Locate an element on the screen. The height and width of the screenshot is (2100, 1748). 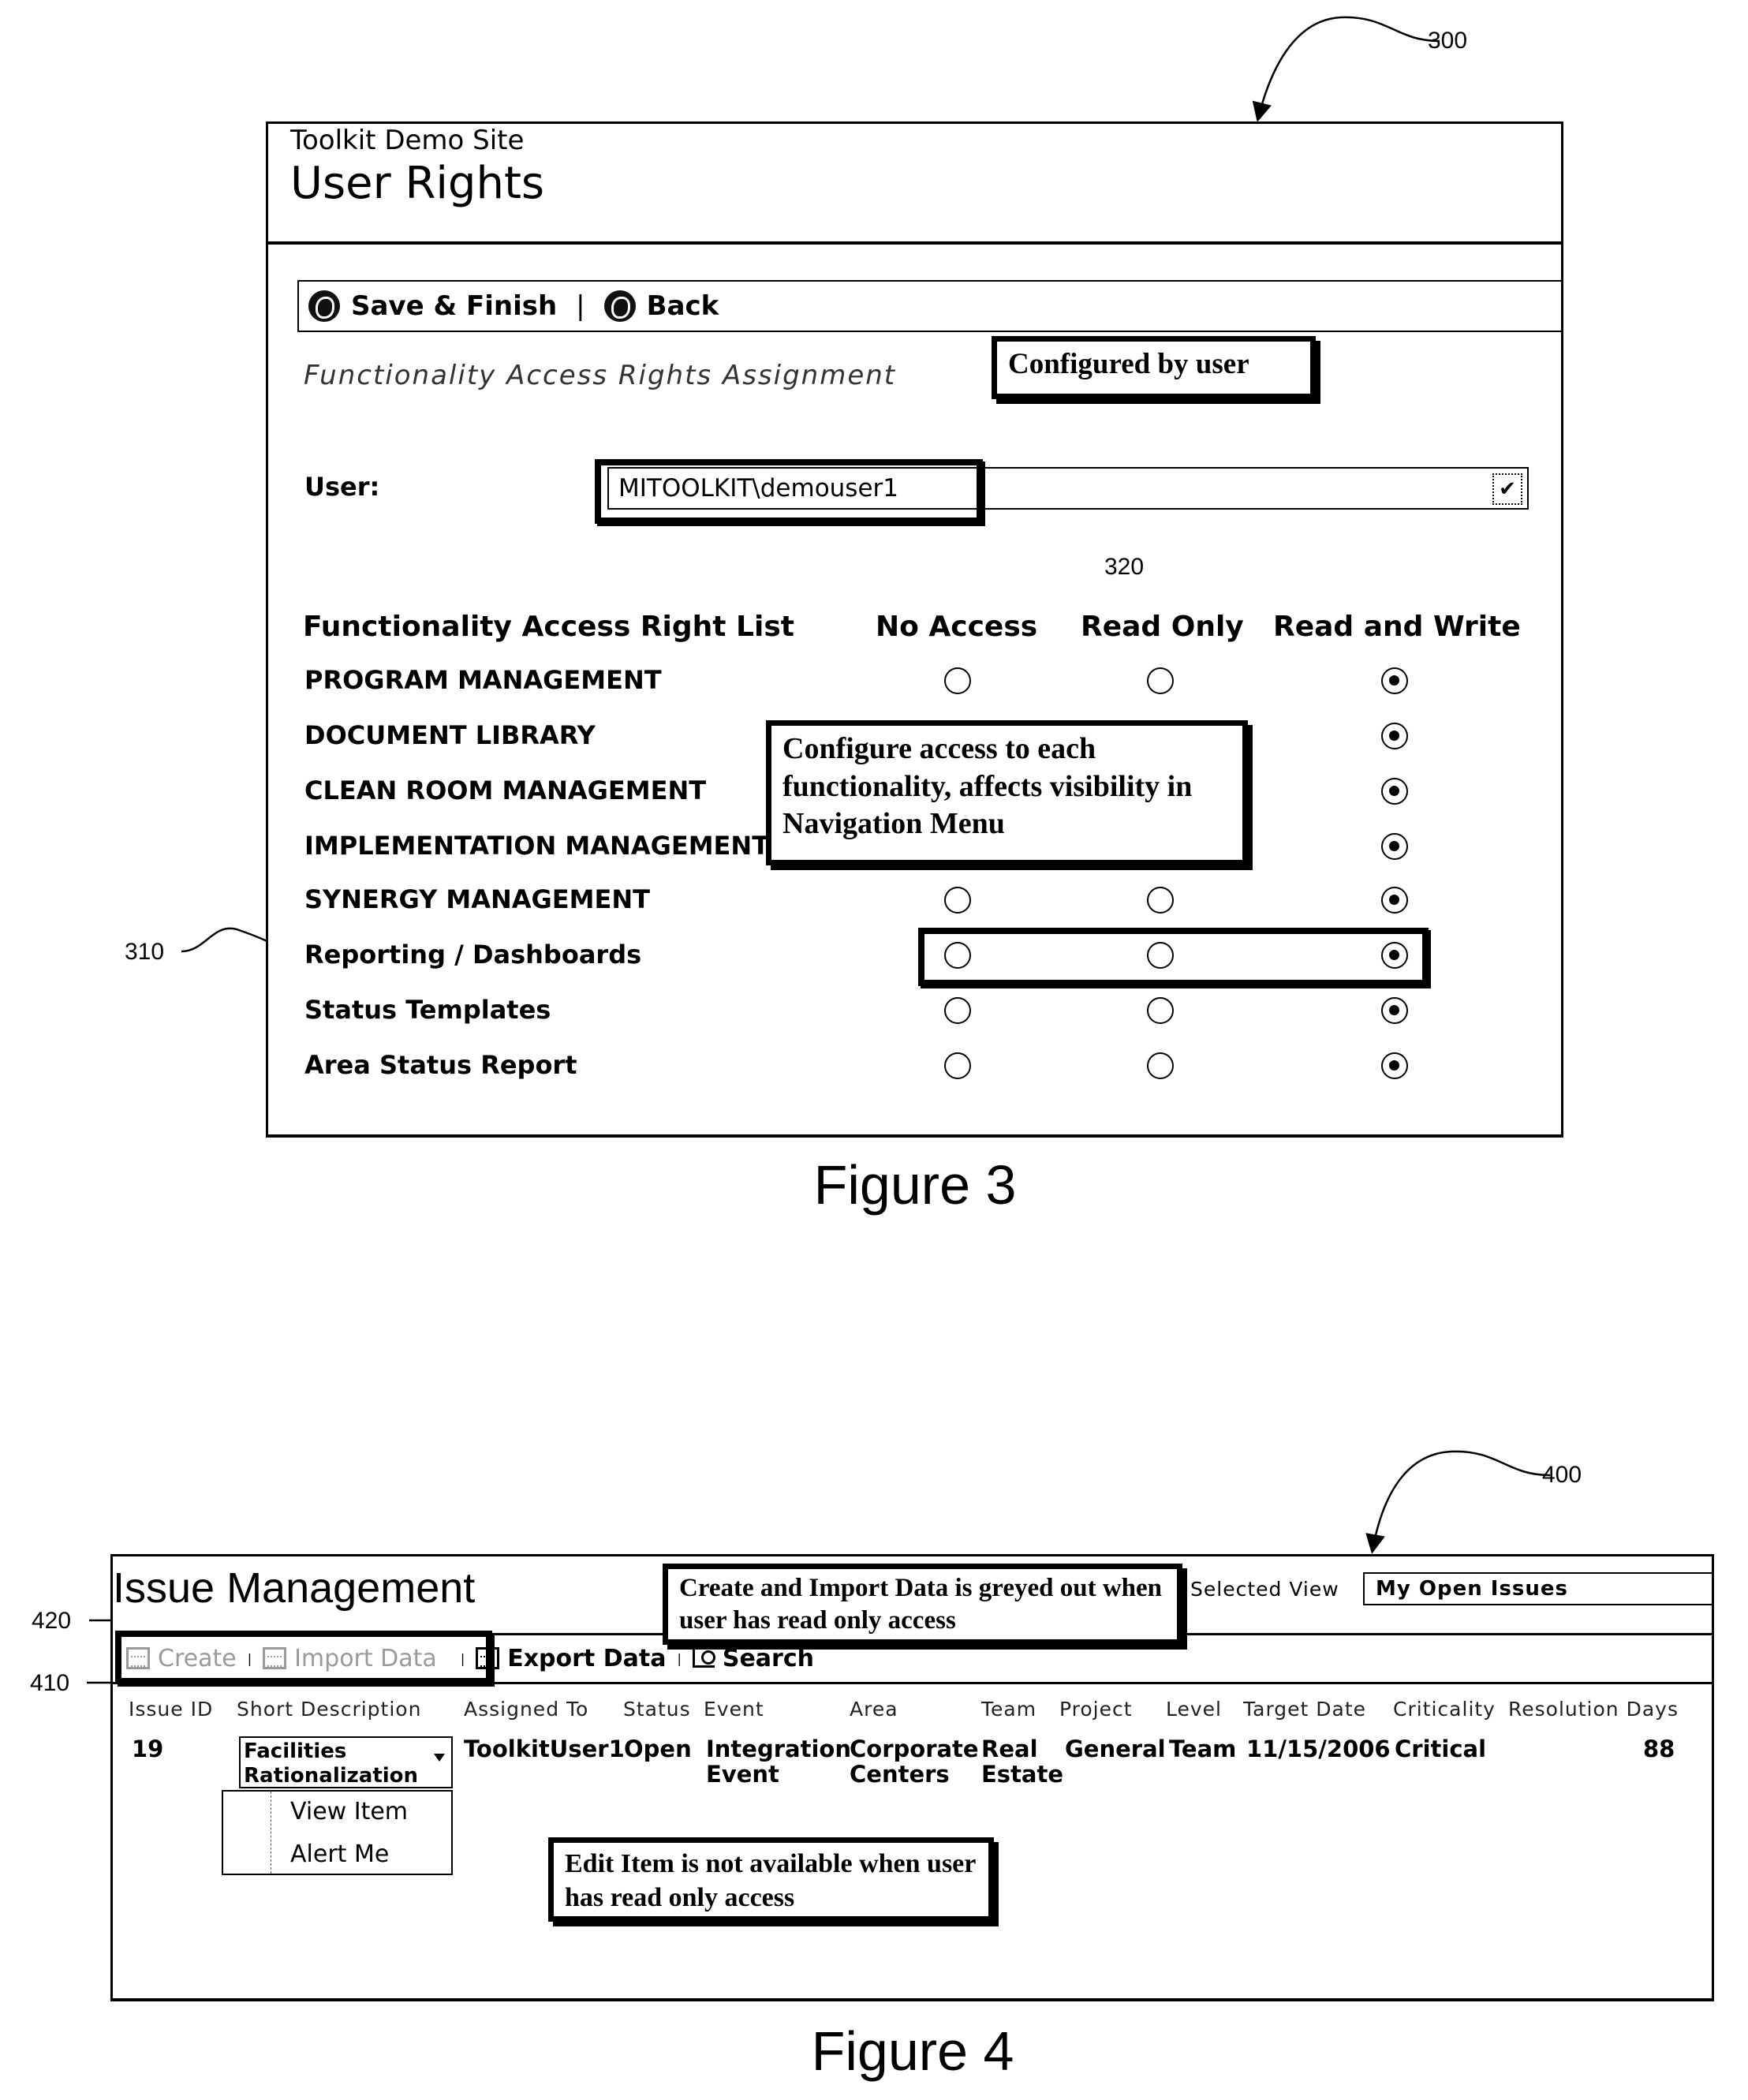
cell-area-line1: Corporate is located at coordinates (914, 1749).